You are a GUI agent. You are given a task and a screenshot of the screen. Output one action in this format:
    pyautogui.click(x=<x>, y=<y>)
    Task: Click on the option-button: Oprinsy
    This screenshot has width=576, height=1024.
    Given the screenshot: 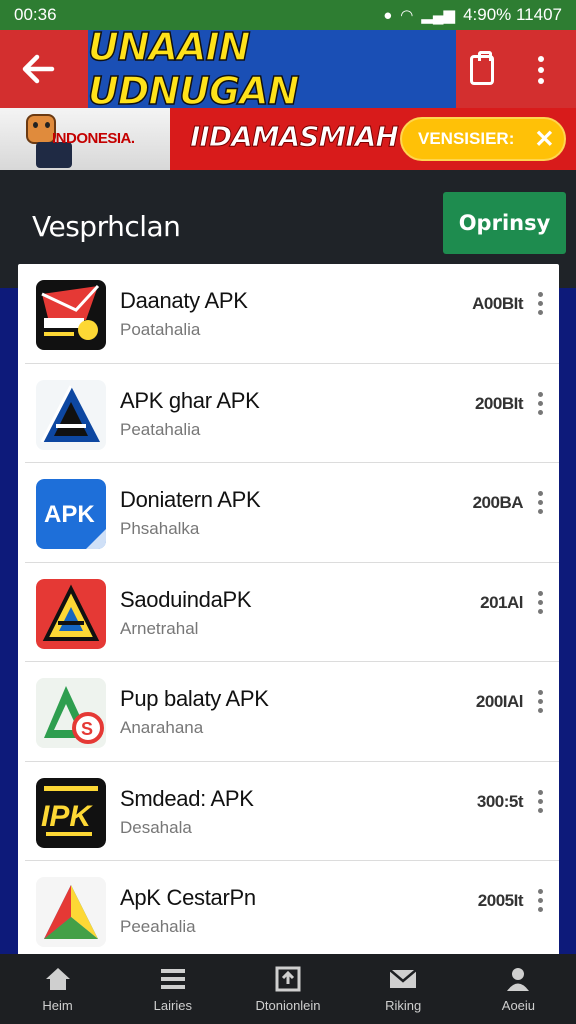 What is the action you would take?
    pyautogui.click(x=504, y=223)
    